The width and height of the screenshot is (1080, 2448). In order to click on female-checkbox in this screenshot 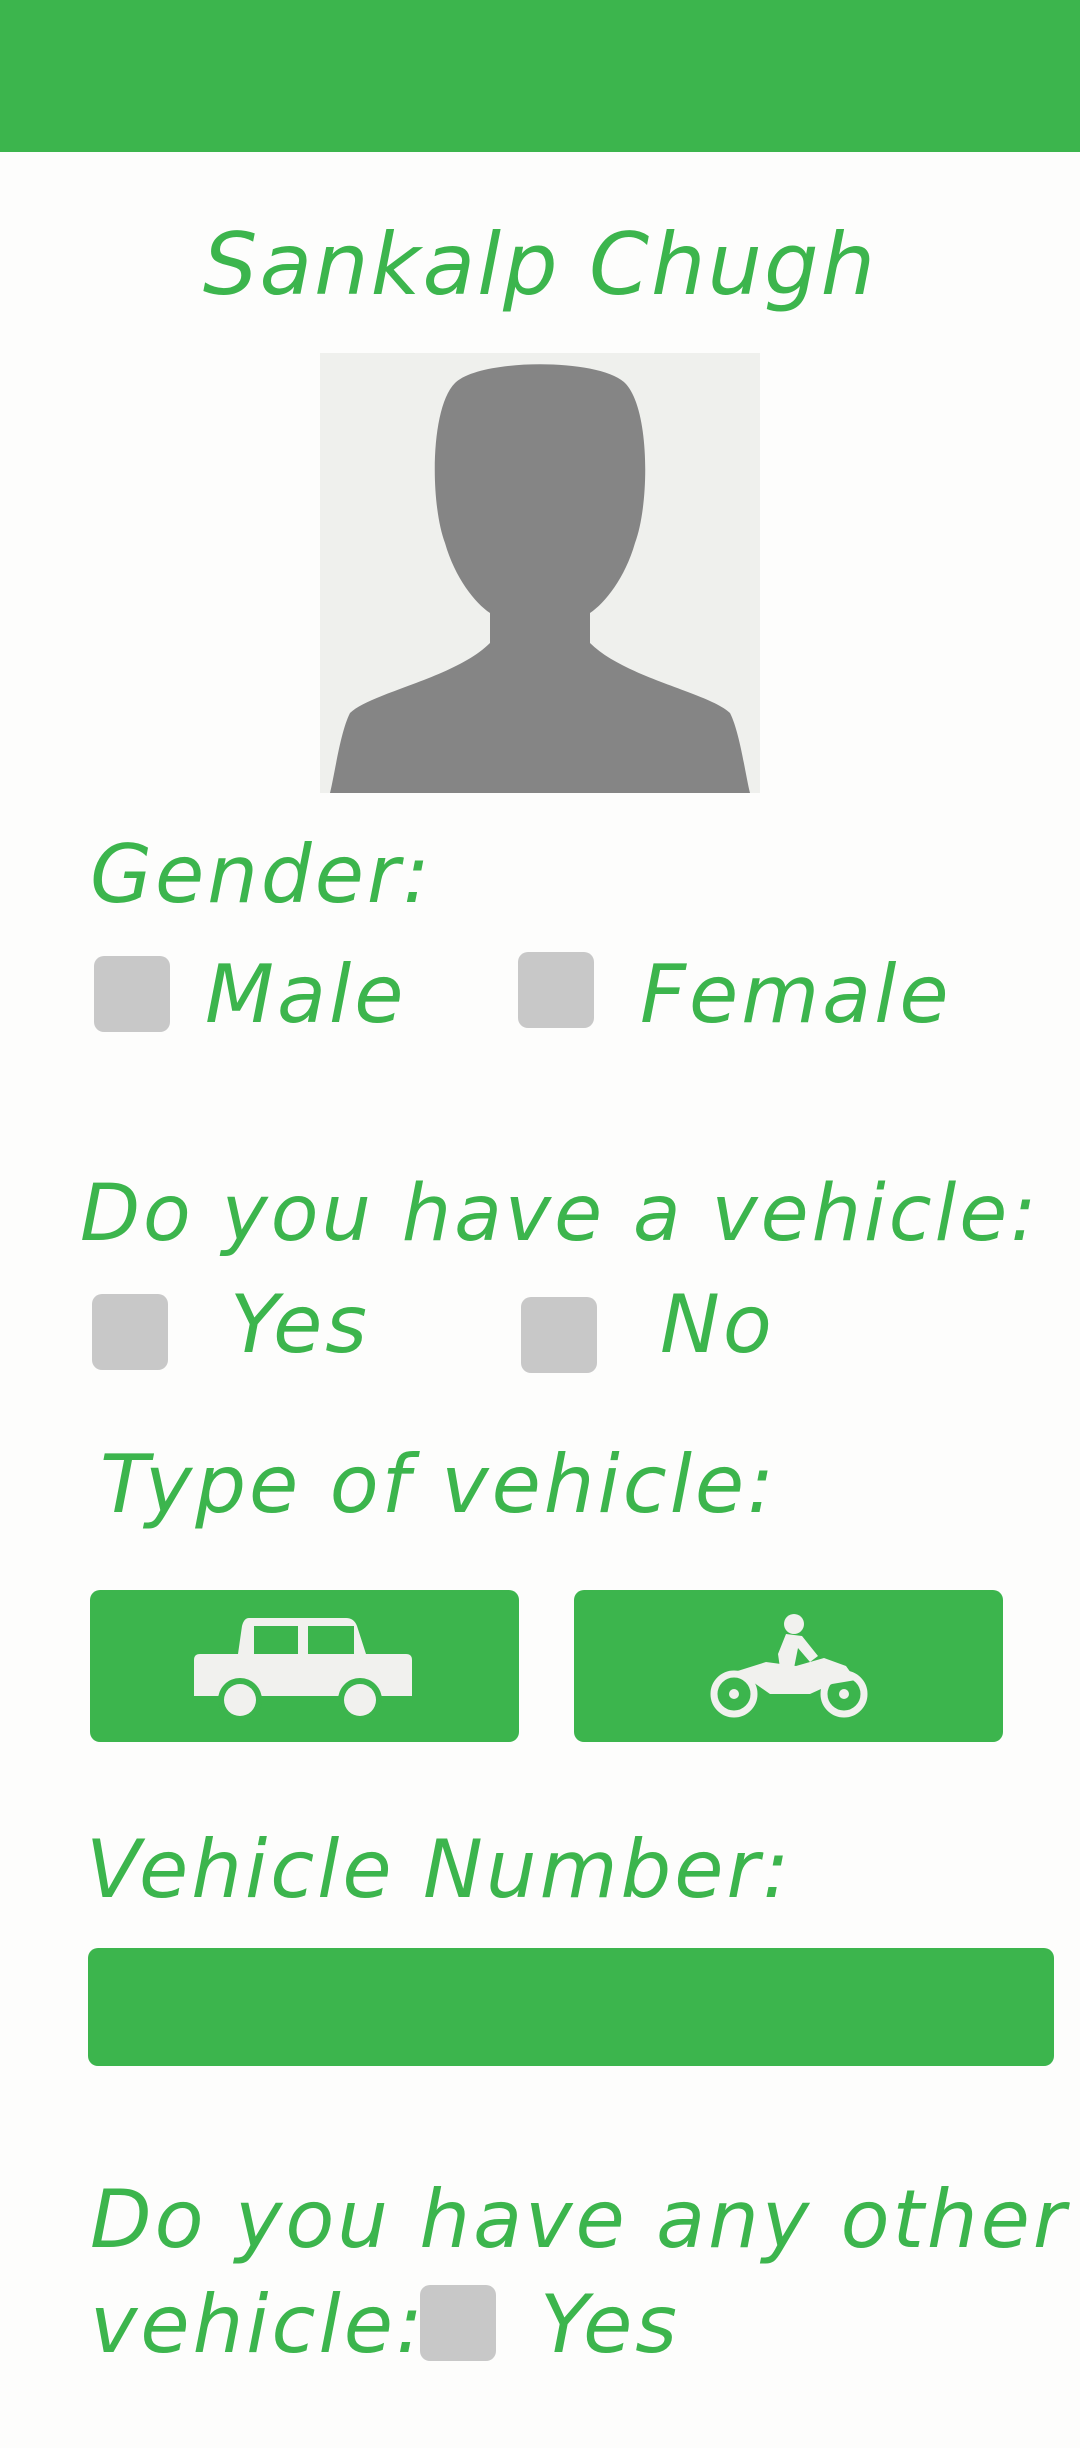, I will do `click(556, 990)`.